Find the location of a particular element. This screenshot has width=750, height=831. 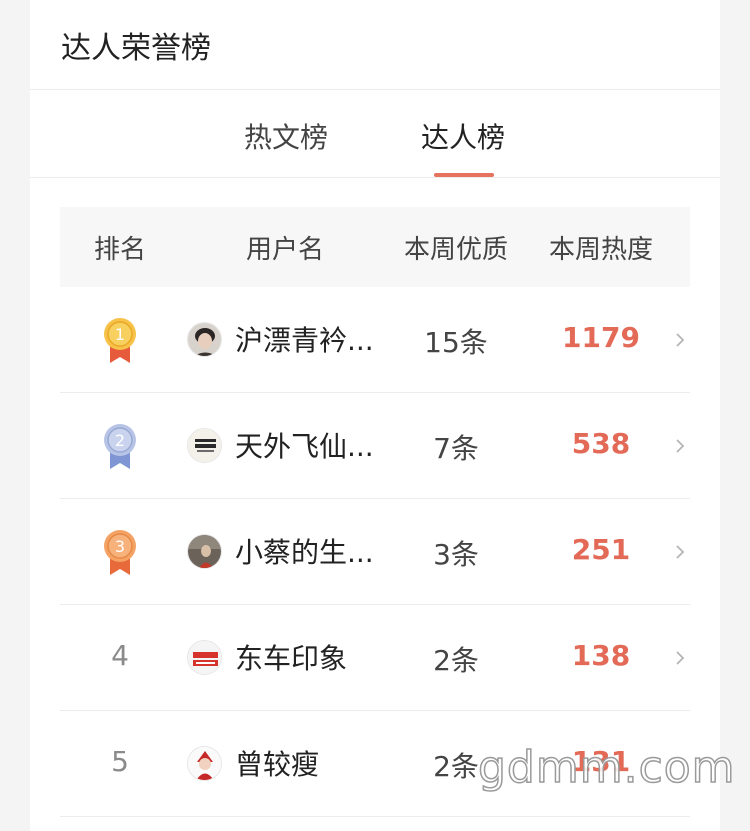

column-header-weekly-heat: 本周热度 is located at coordinates (600, 250).